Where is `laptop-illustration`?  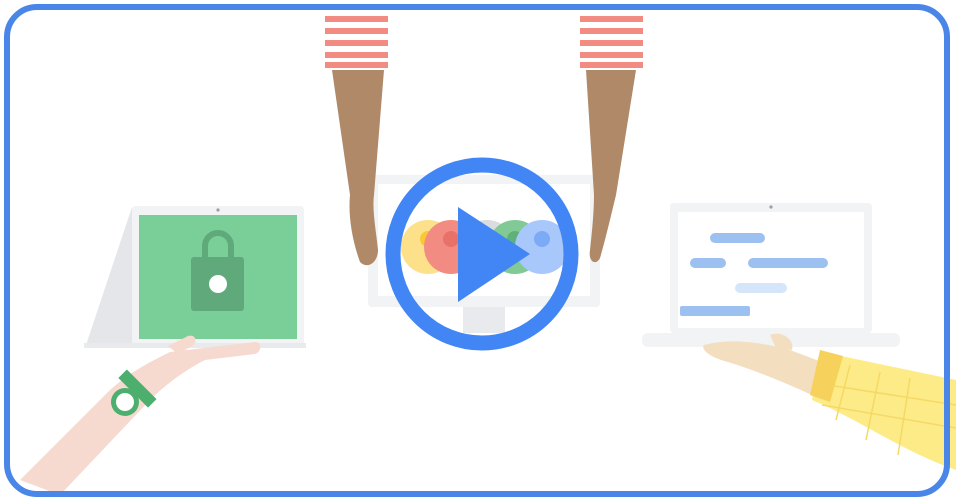 laptop-illustration is located at coordinates (771, 275).